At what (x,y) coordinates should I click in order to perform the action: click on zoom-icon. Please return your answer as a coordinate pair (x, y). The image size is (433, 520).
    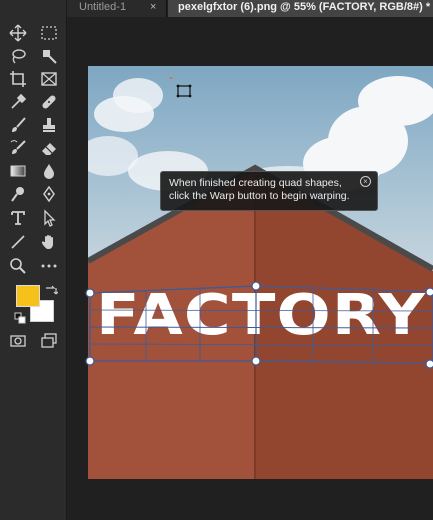
    Looking at the image, I should click on (18, 266).